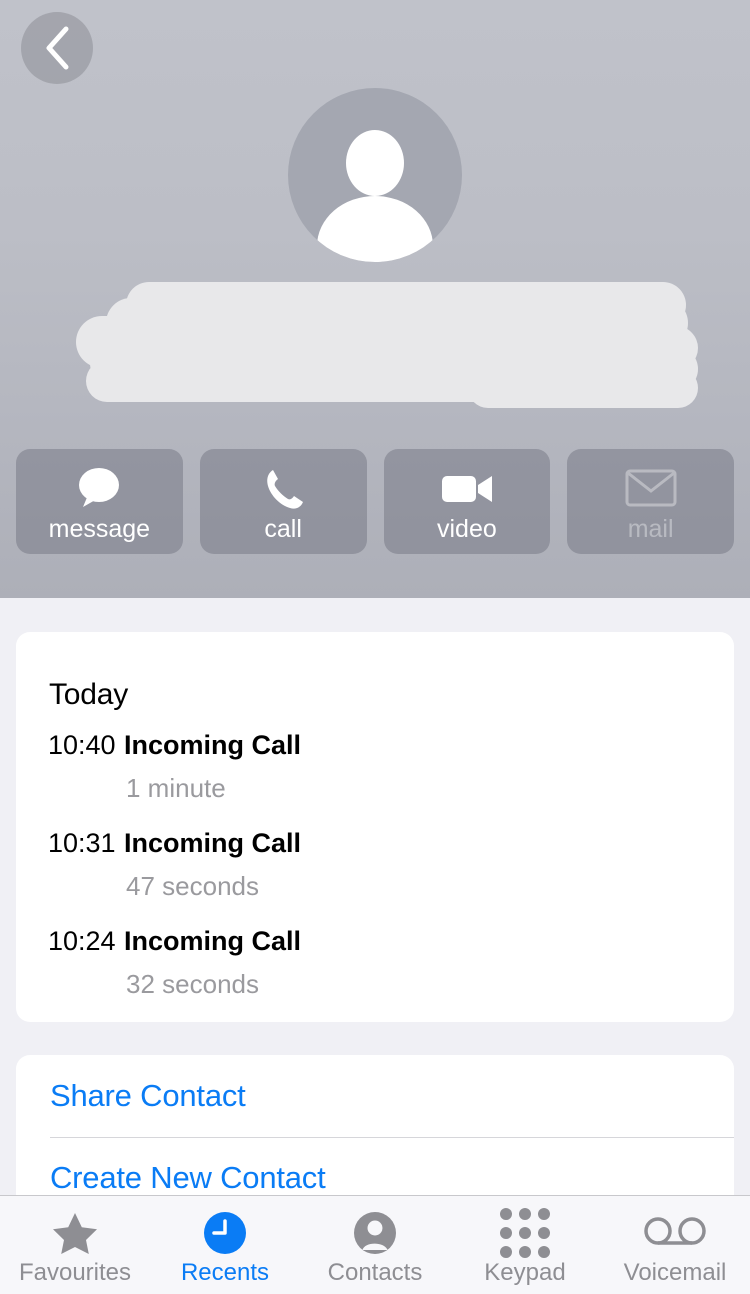  I want to click on mail-button: mail, so click(650, 501).